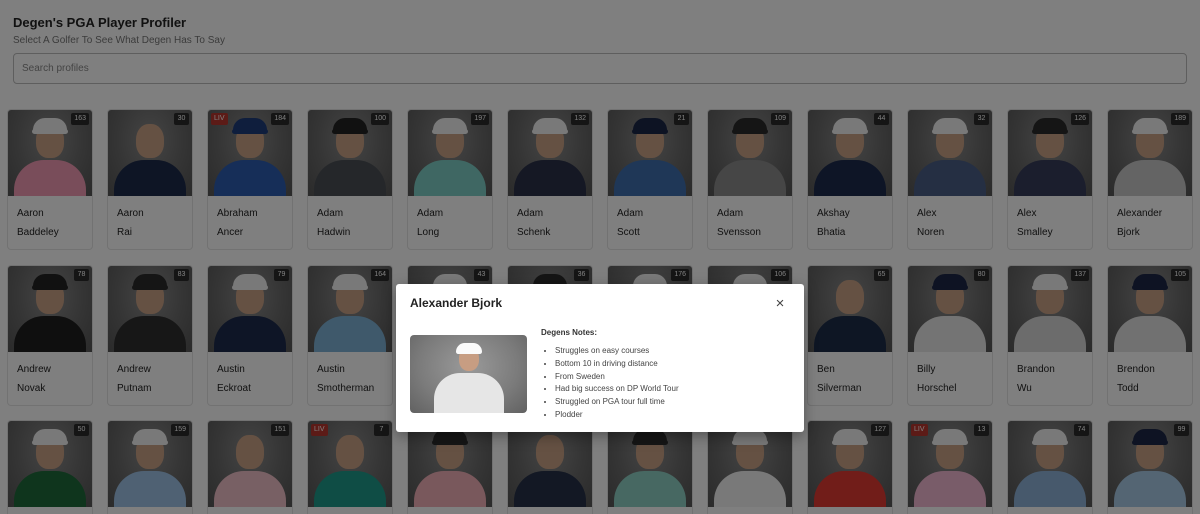  What do you see at coordinates (780, 304) in the screenshot?
I see `close-icon: ×` at bounding box center [780, 304].